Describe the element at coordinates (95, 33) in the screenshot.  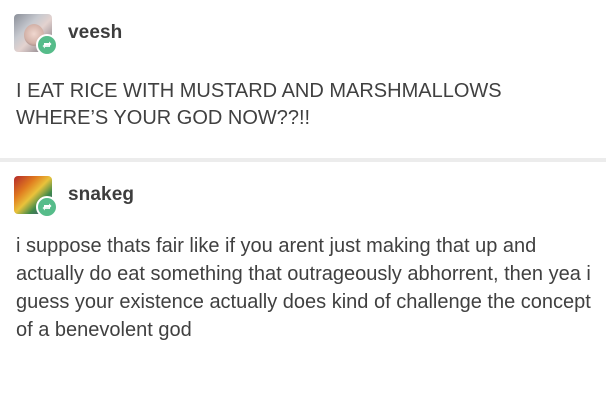
I see `username: veesh` at that location.